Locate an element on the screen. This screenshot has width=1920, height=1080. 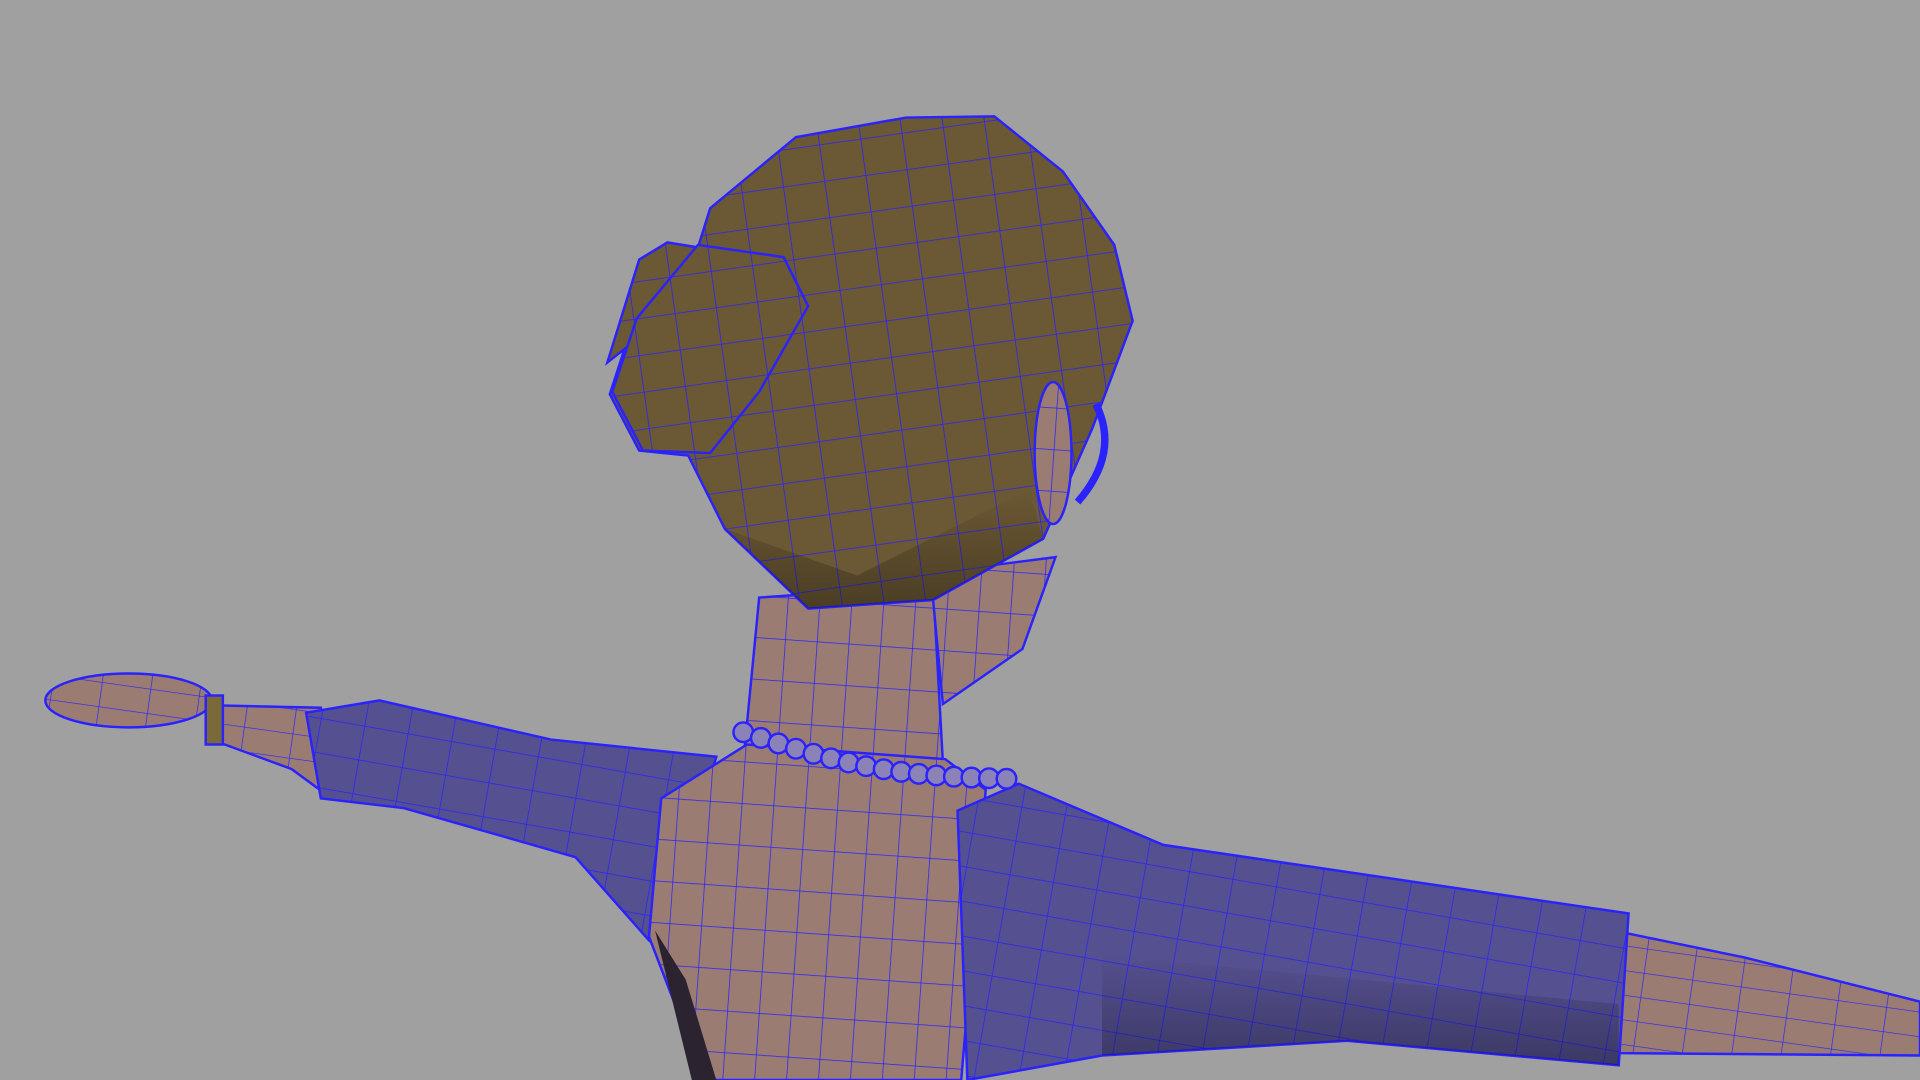
left-wristband is located at coordinates (214, 720).